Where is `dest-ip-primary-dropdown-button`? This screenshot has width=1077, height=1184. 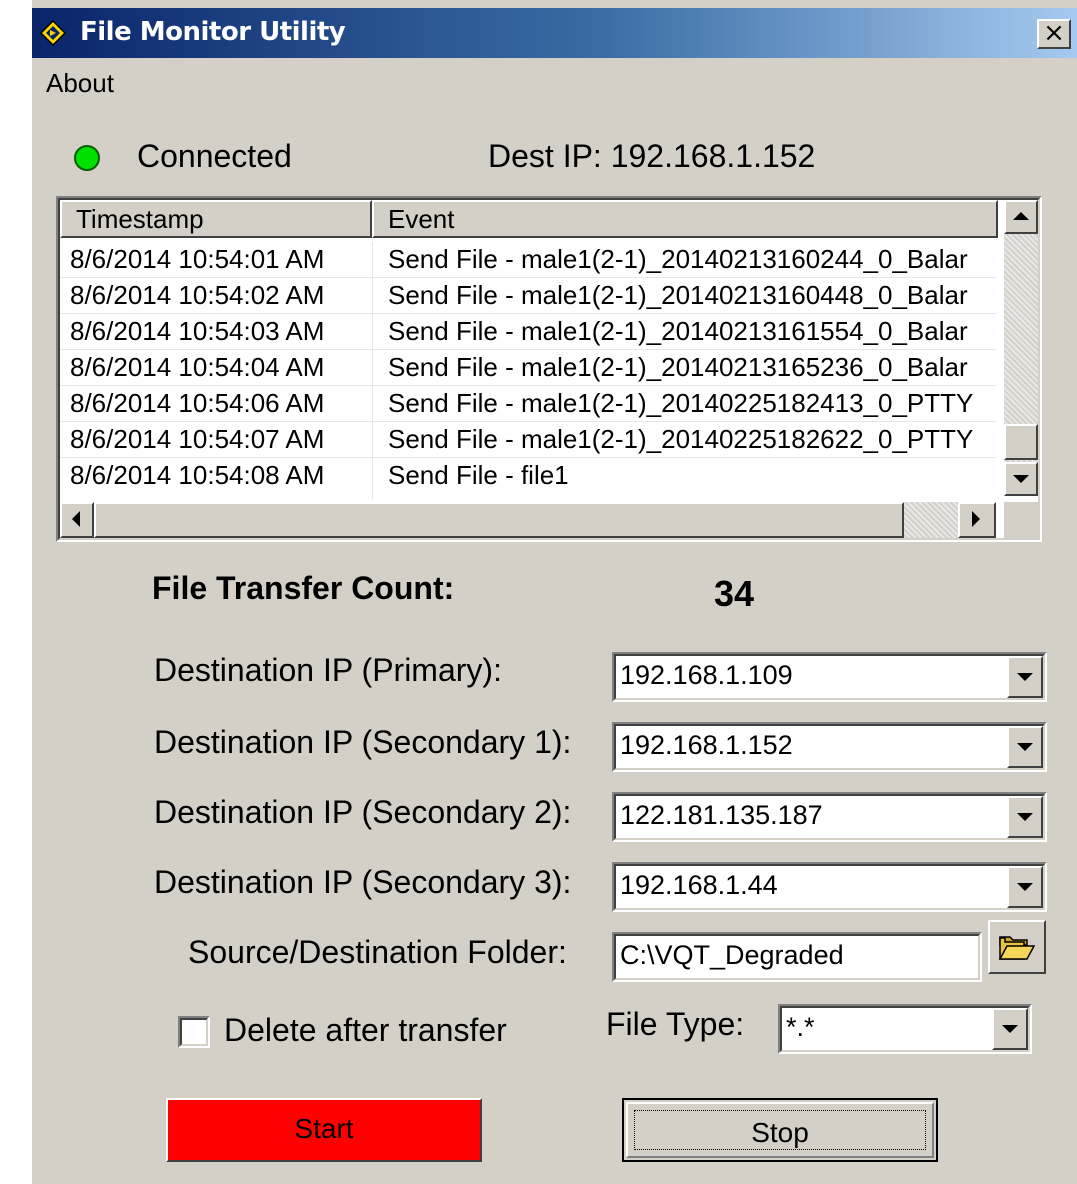
dest-ip-primary-dropdown-button is located at coordinates (1025, 677).